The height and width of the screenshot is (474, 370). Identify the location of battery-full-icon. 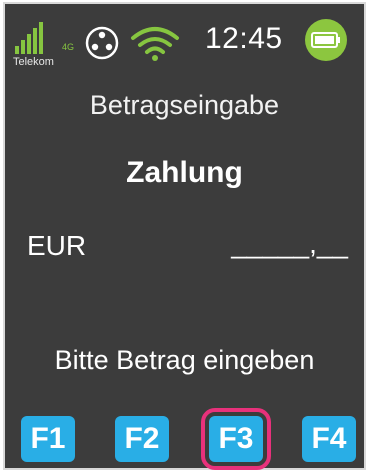
(326, 40).